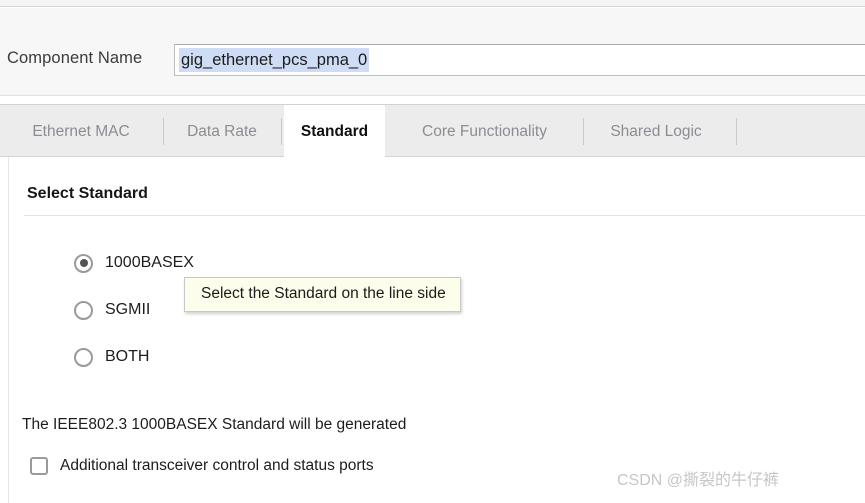 This screenshot has height=503, width=865. I want to click on window-top-strip, so click(432, 3).